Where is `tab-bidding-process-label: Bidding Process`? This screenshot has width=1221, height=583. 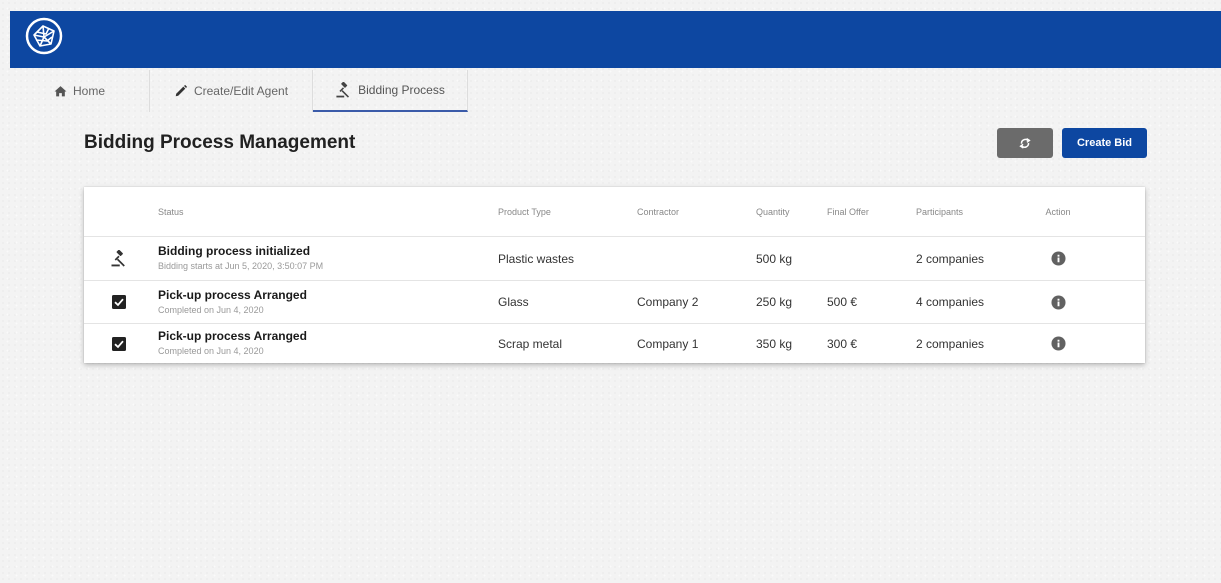 tab-bidding-process-label: Bidding Process is located at coordinates (401, 90).